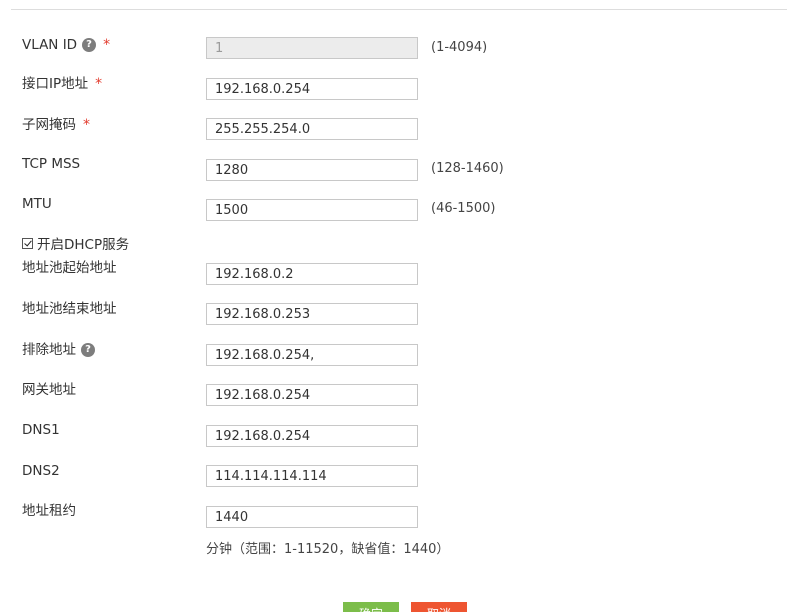 The height and width of the screenshot is (612, 804). I want to click on dns2-input, so click(312, 476).